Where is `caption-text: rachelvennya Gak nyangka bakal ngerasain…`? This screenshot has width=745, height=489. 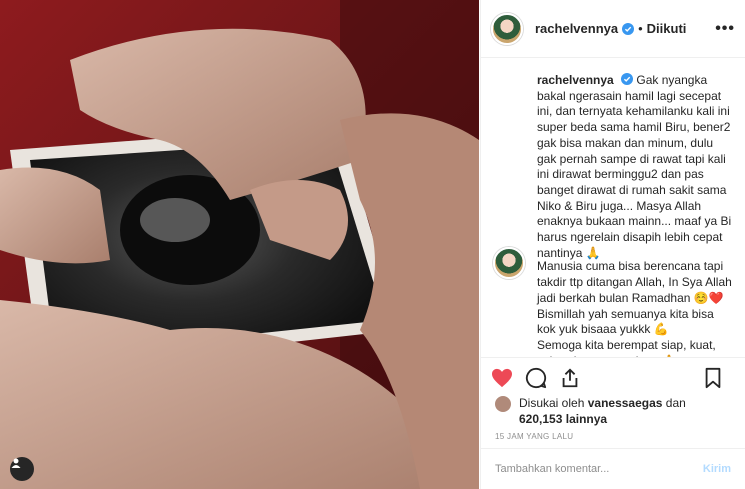 caption-text: rachelvennya Gak nyangka bakal ngerasain… is located at coordinates (635, 167).